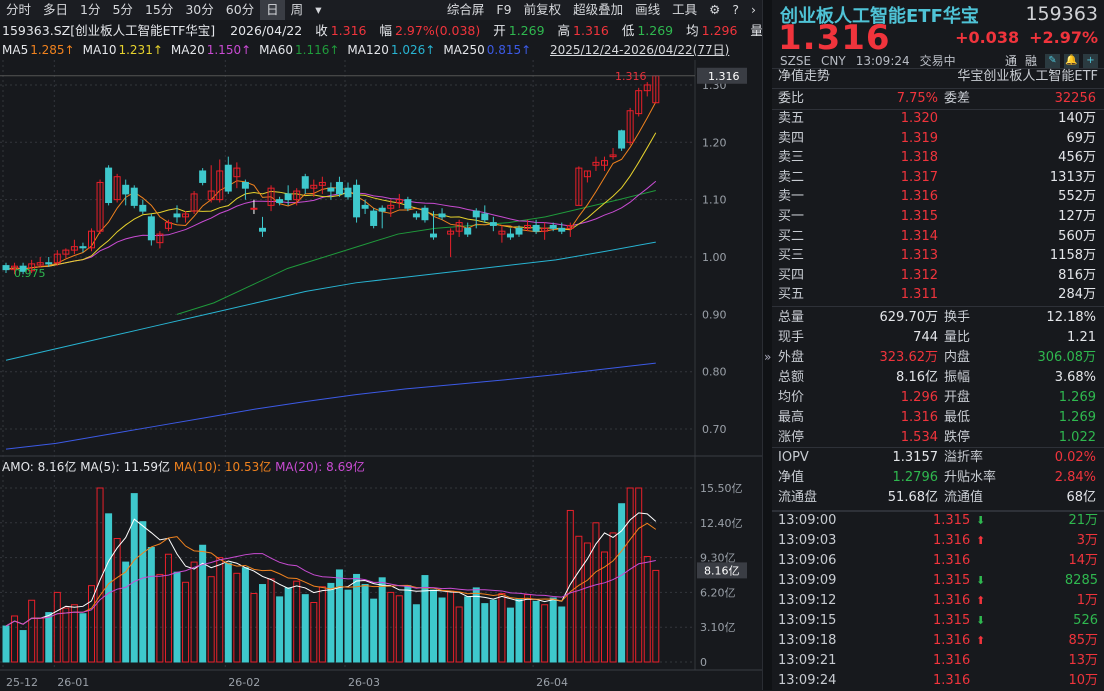  What do you see at coordinates (919, 397) in the screenshot?
I see `row-value: 1.296` at bounding box center [919, 397].